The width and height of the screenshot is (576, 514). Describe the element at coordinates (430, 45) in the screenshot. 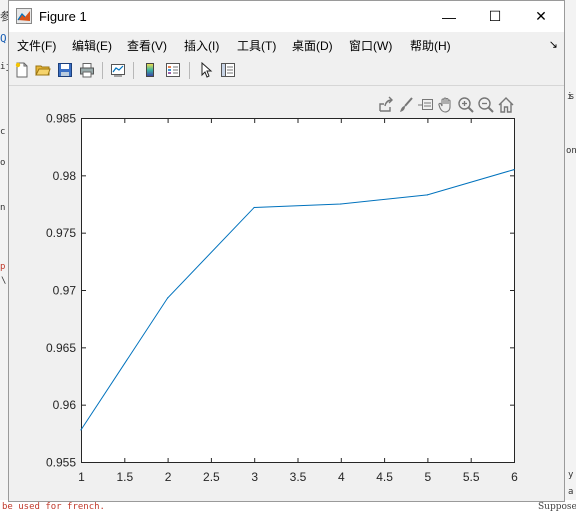

I see `menu-help: 帮助(H)` at that location.